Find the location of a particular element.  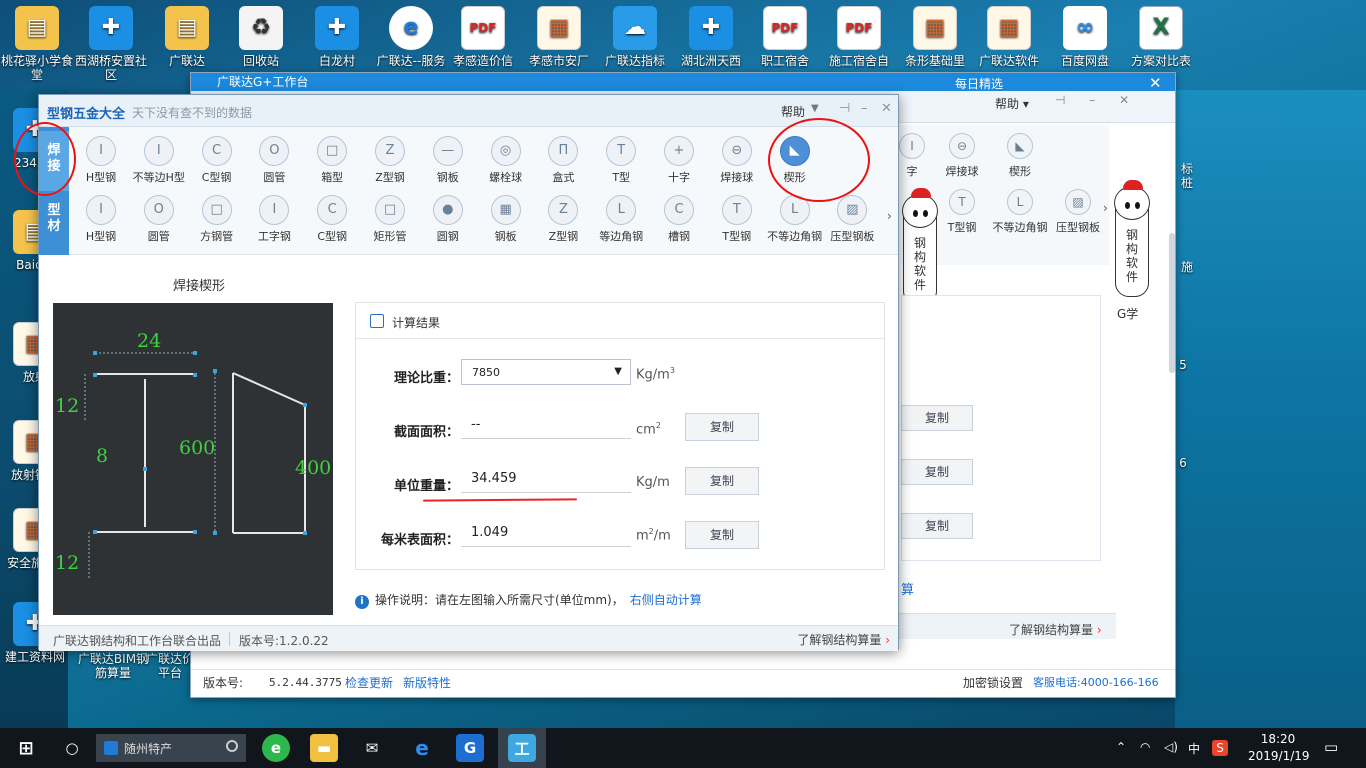

browser-360-icon: e is located at coordinates (276, 748).